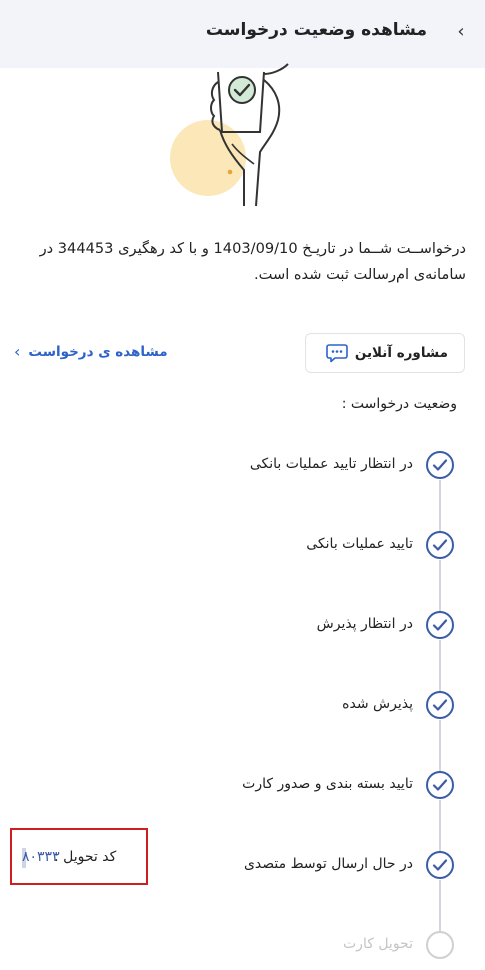 This screenshot has width=485, height=970. What do you see at coordinates (461, 32) in the screenshot?
I see `back-chevron-icon: ‹` at bounding box center [461, 32].